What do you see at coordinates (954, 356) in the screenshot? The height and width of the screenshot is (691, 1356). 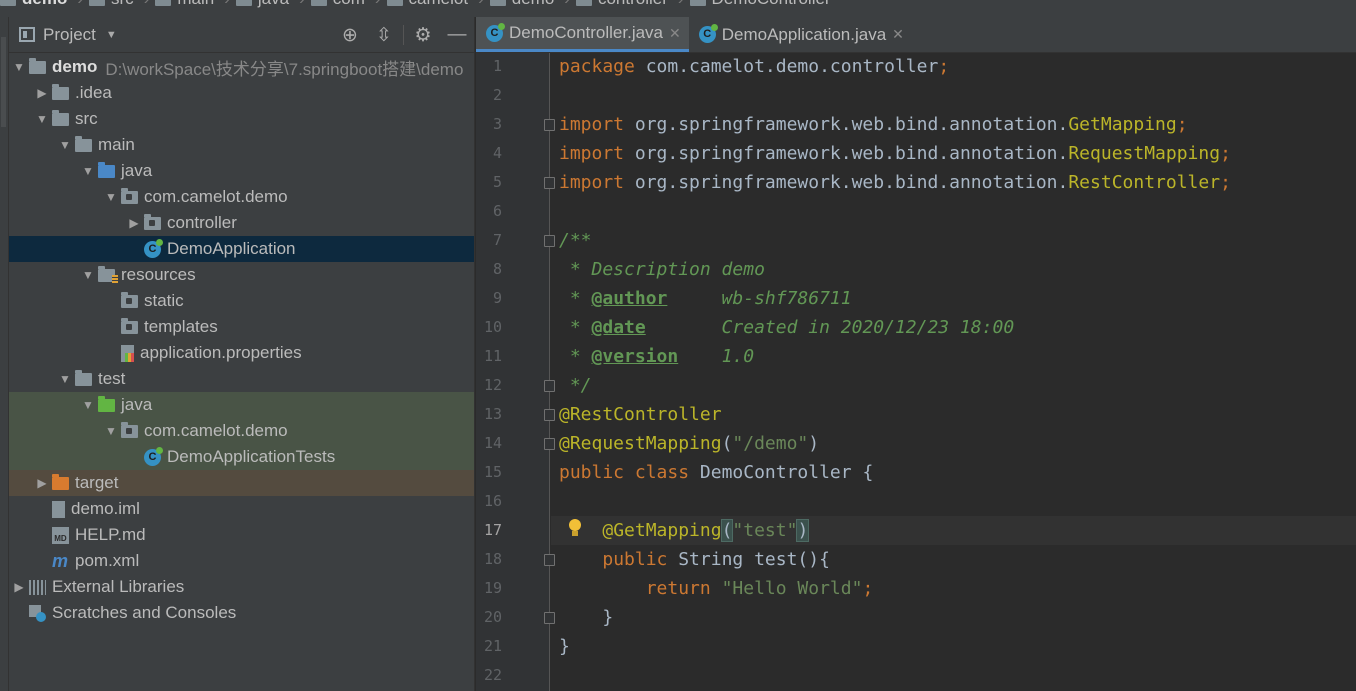 I see `code-line: * @version 1.0` at bounding box center [954, 356].